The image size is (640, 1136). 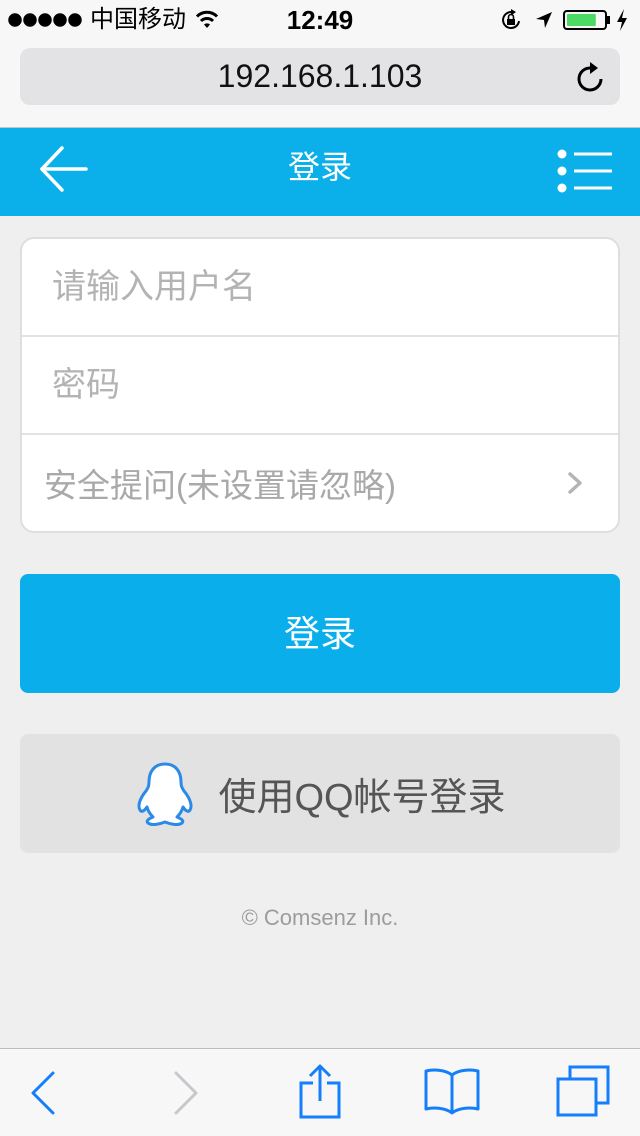 I want to click on battery-level-fill, so click(x=581, y=20).